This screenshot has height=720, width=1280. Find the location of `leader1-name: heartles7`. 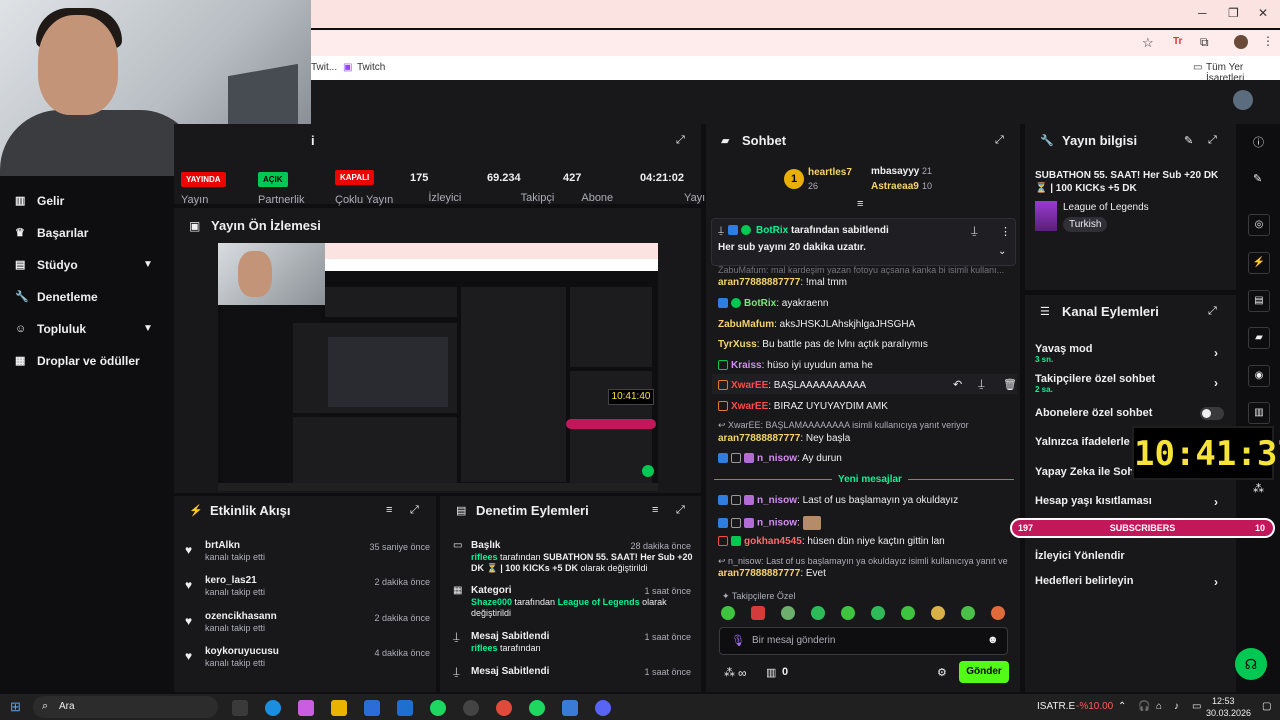

leader1-name: heartles7 is located at coordinates (830, 172).